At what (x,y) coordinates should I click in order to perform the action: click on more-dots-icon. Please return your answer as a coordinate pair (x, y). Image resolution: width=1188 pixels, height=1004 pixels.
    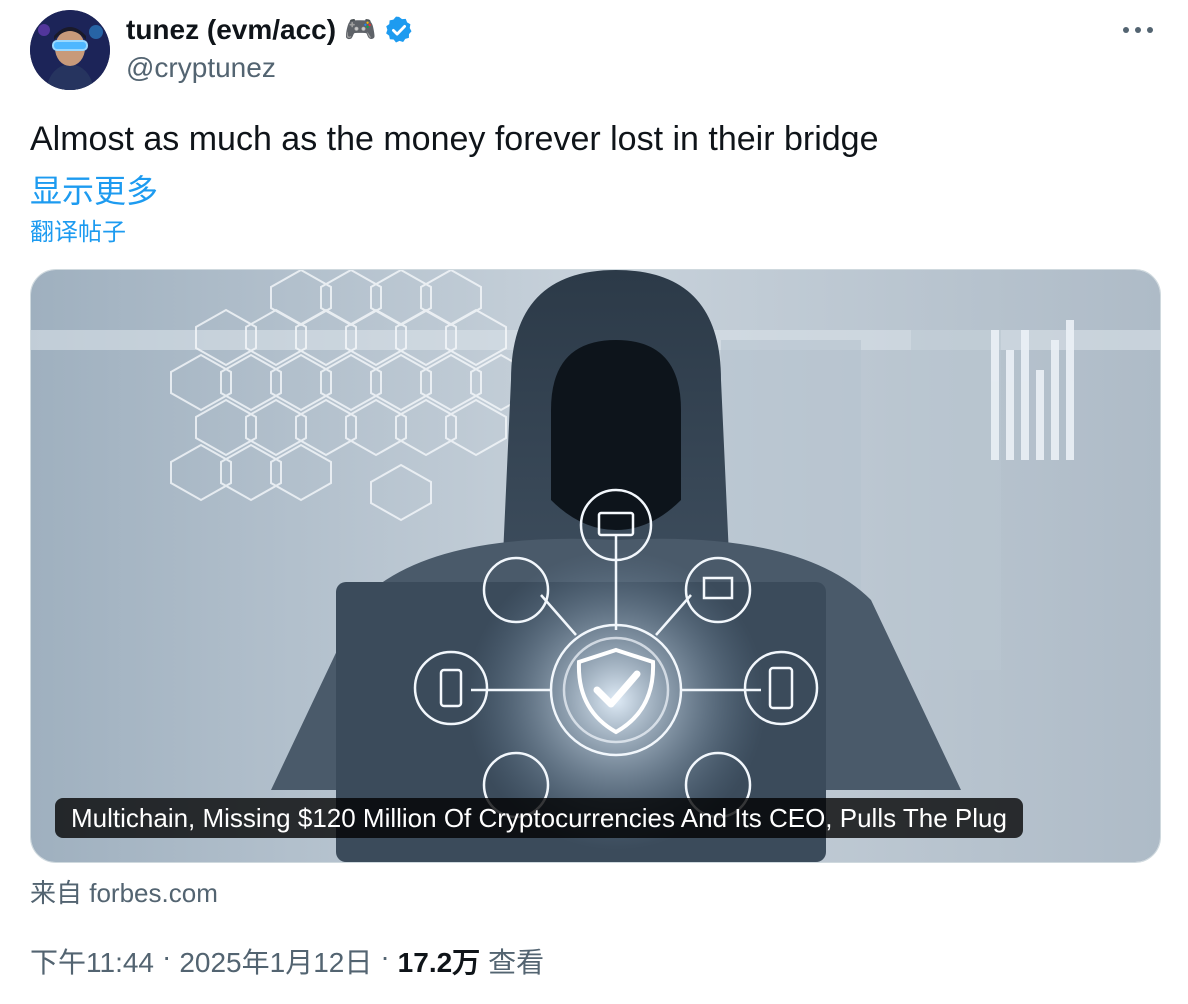
    Looking at the image, I should click on (1138, 30).